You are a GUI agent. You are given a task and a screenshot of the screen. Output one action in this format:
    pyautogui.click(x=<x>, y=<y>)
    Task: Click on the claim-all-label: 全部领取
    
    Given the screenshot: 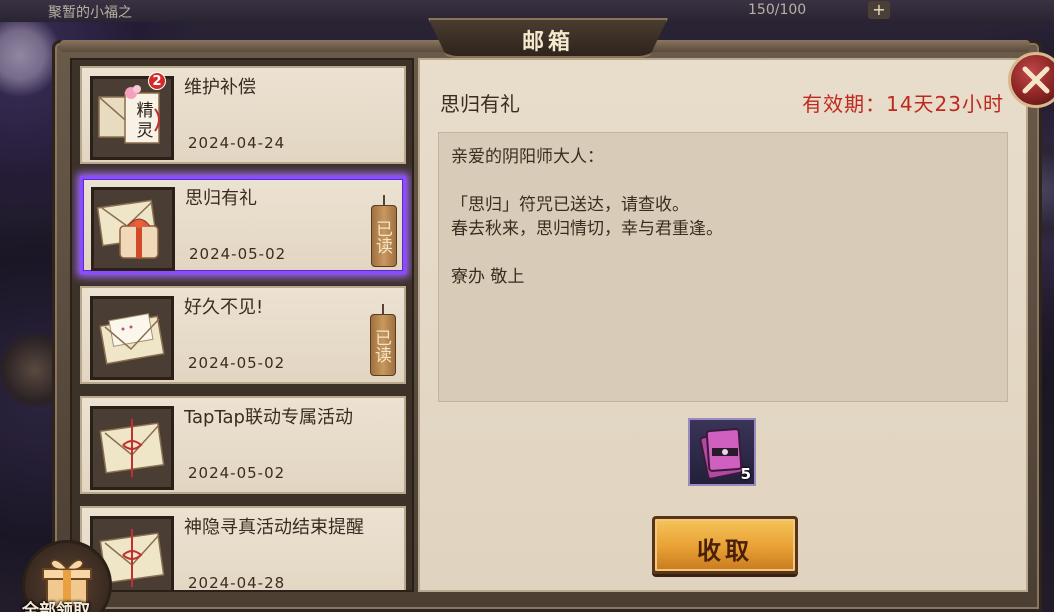 What is the action you would take?
    pyautogui.click(x=56, y=606)
    